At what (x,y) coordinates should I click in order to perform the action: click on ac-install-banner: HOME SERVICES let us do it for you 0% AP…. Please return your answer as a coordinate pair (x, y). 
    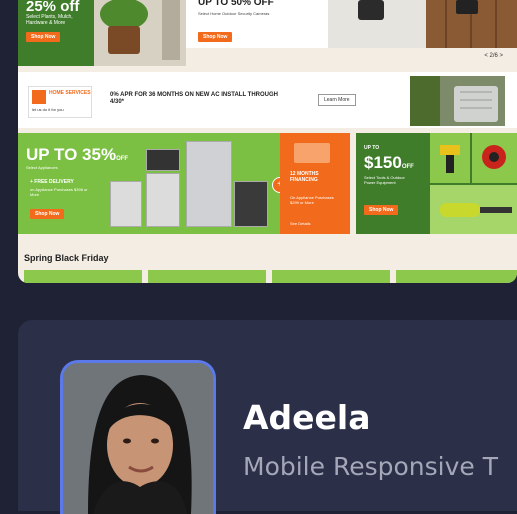
    Looking at the image, I should click on (267, 100).